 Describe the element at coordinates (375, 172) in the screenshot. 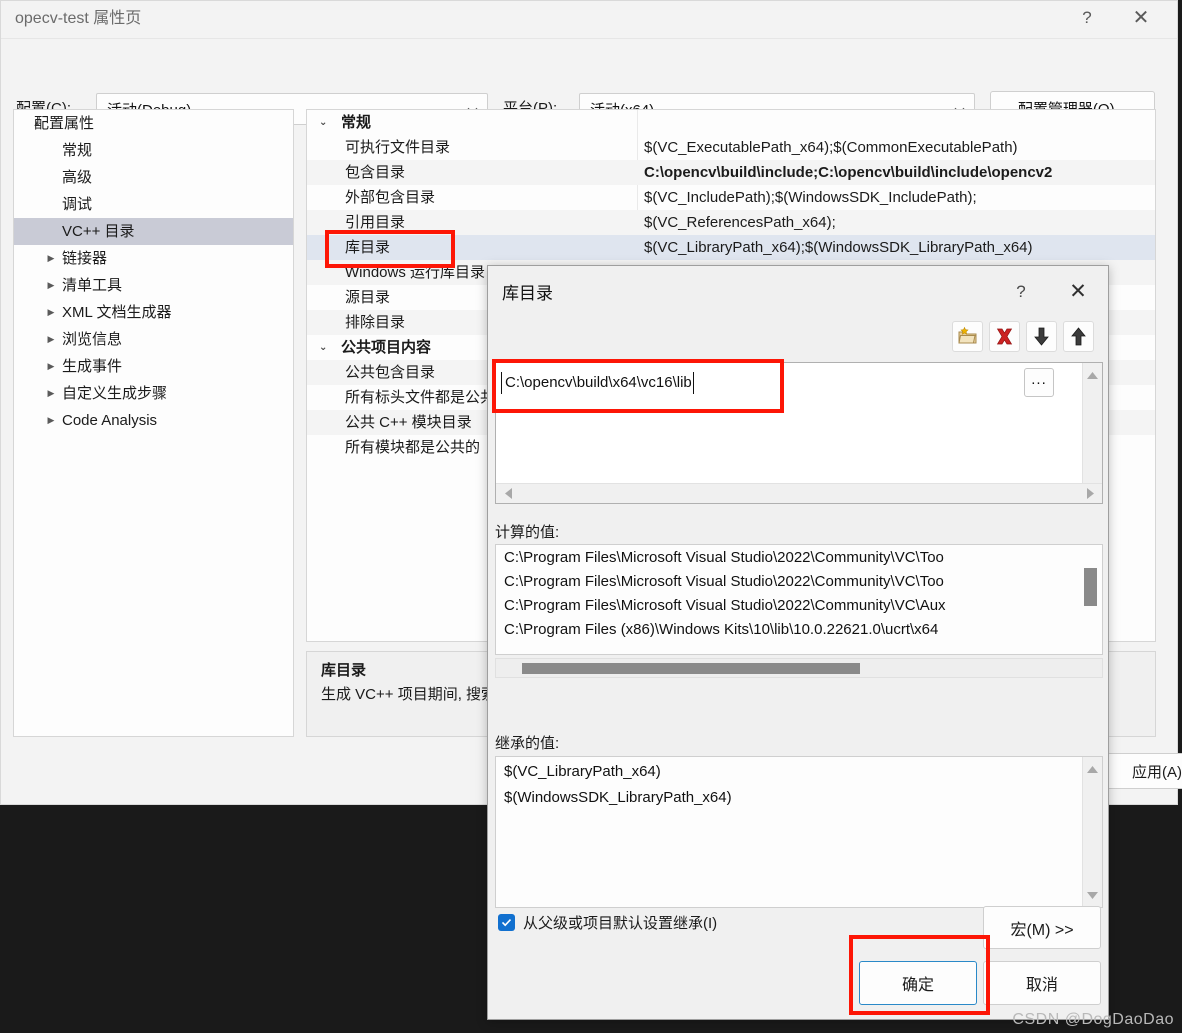

I see `property-name: 包含目录` at that location.